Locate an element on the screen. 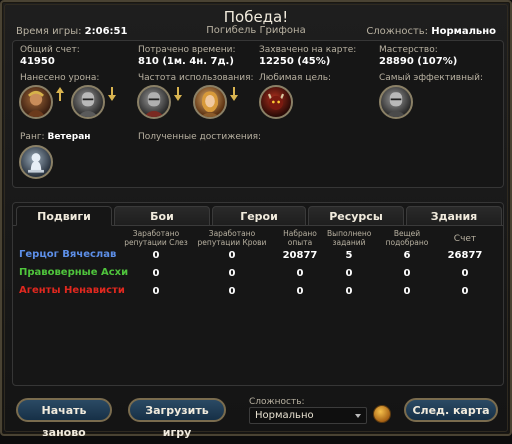 The width and height of the screenshot is (512, 444). game-time-label: Время игры: is located at coordinates (49, 31).